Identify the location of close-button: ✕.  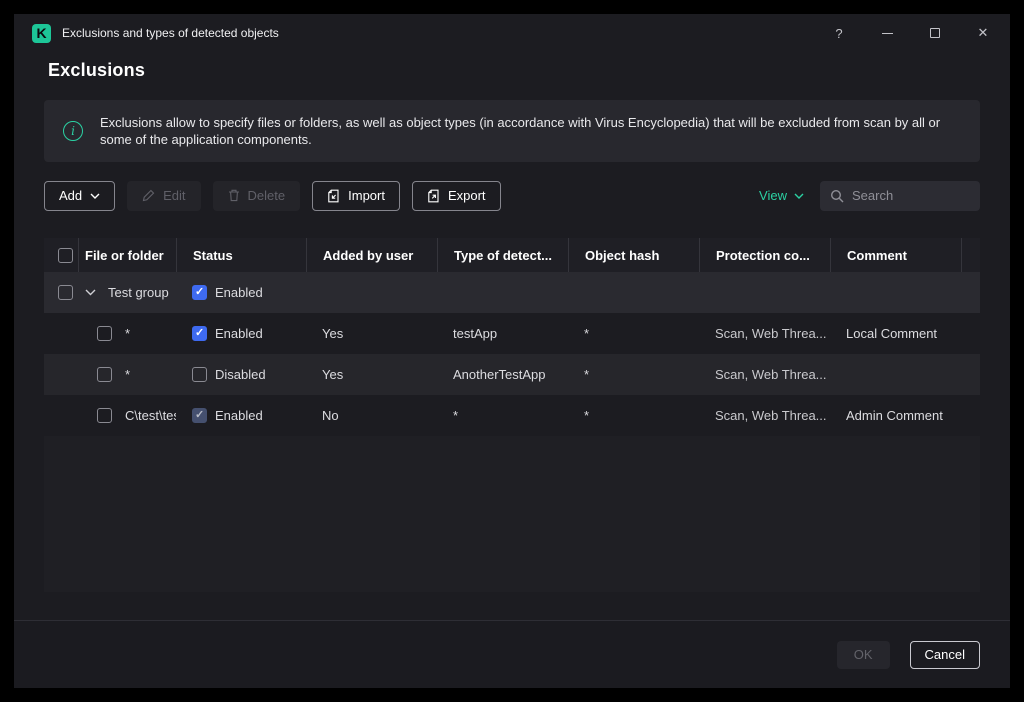
(983, 32).